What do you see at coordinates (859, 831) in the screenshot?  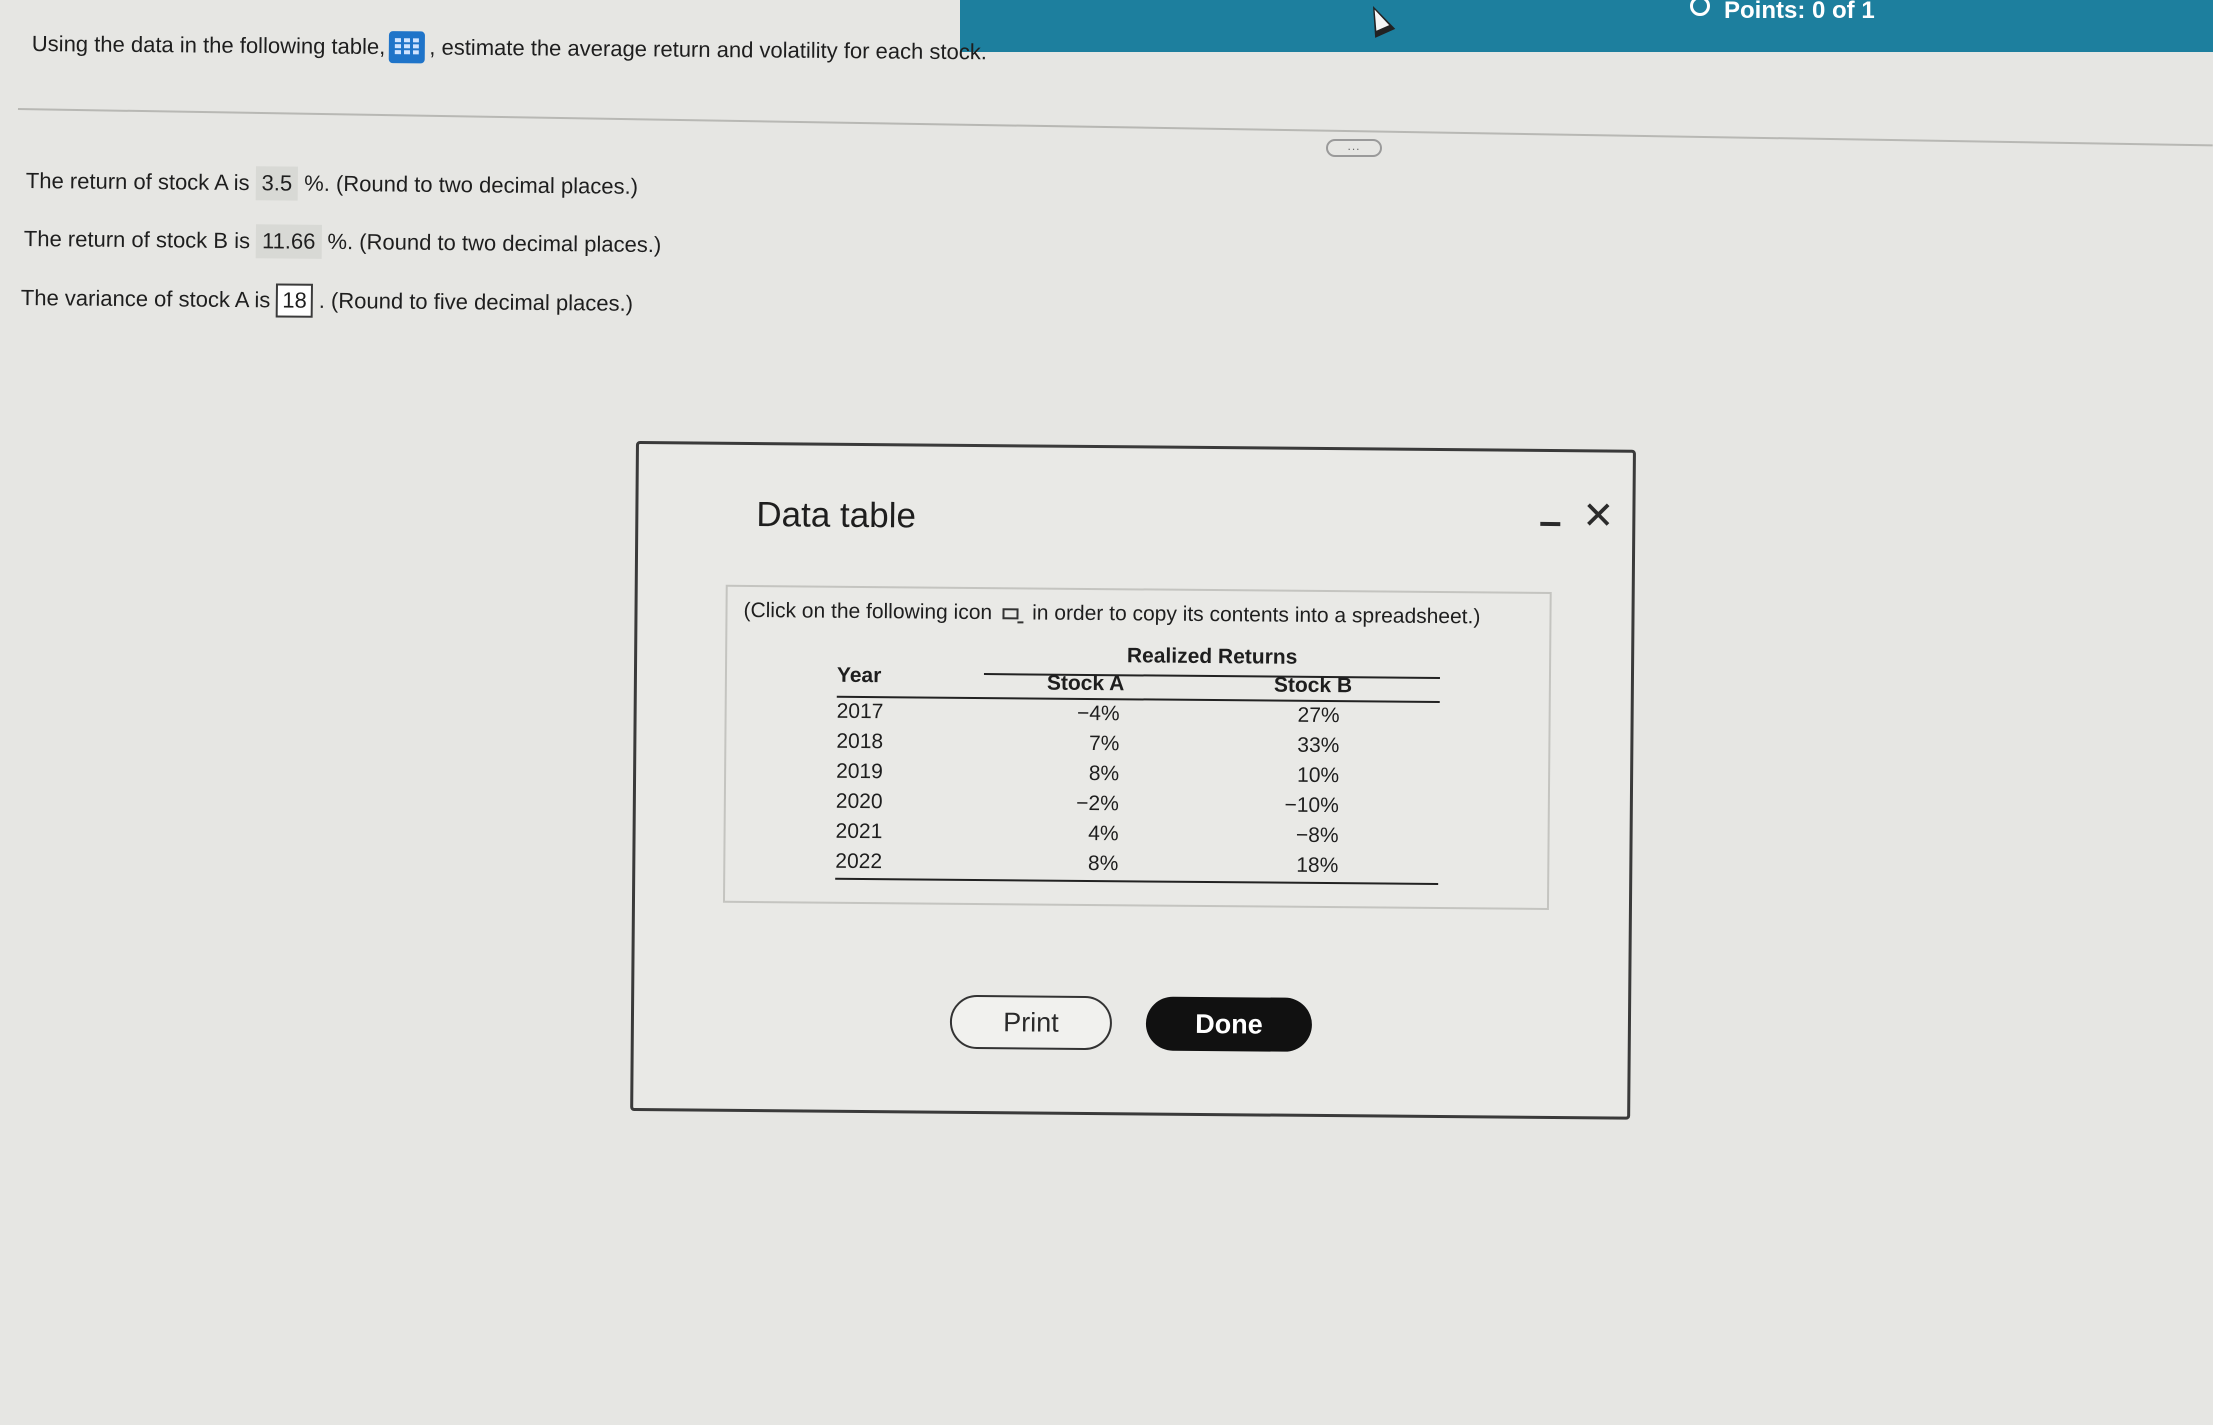 I see `cell-year: 2021` at bounding box center [859, 831].